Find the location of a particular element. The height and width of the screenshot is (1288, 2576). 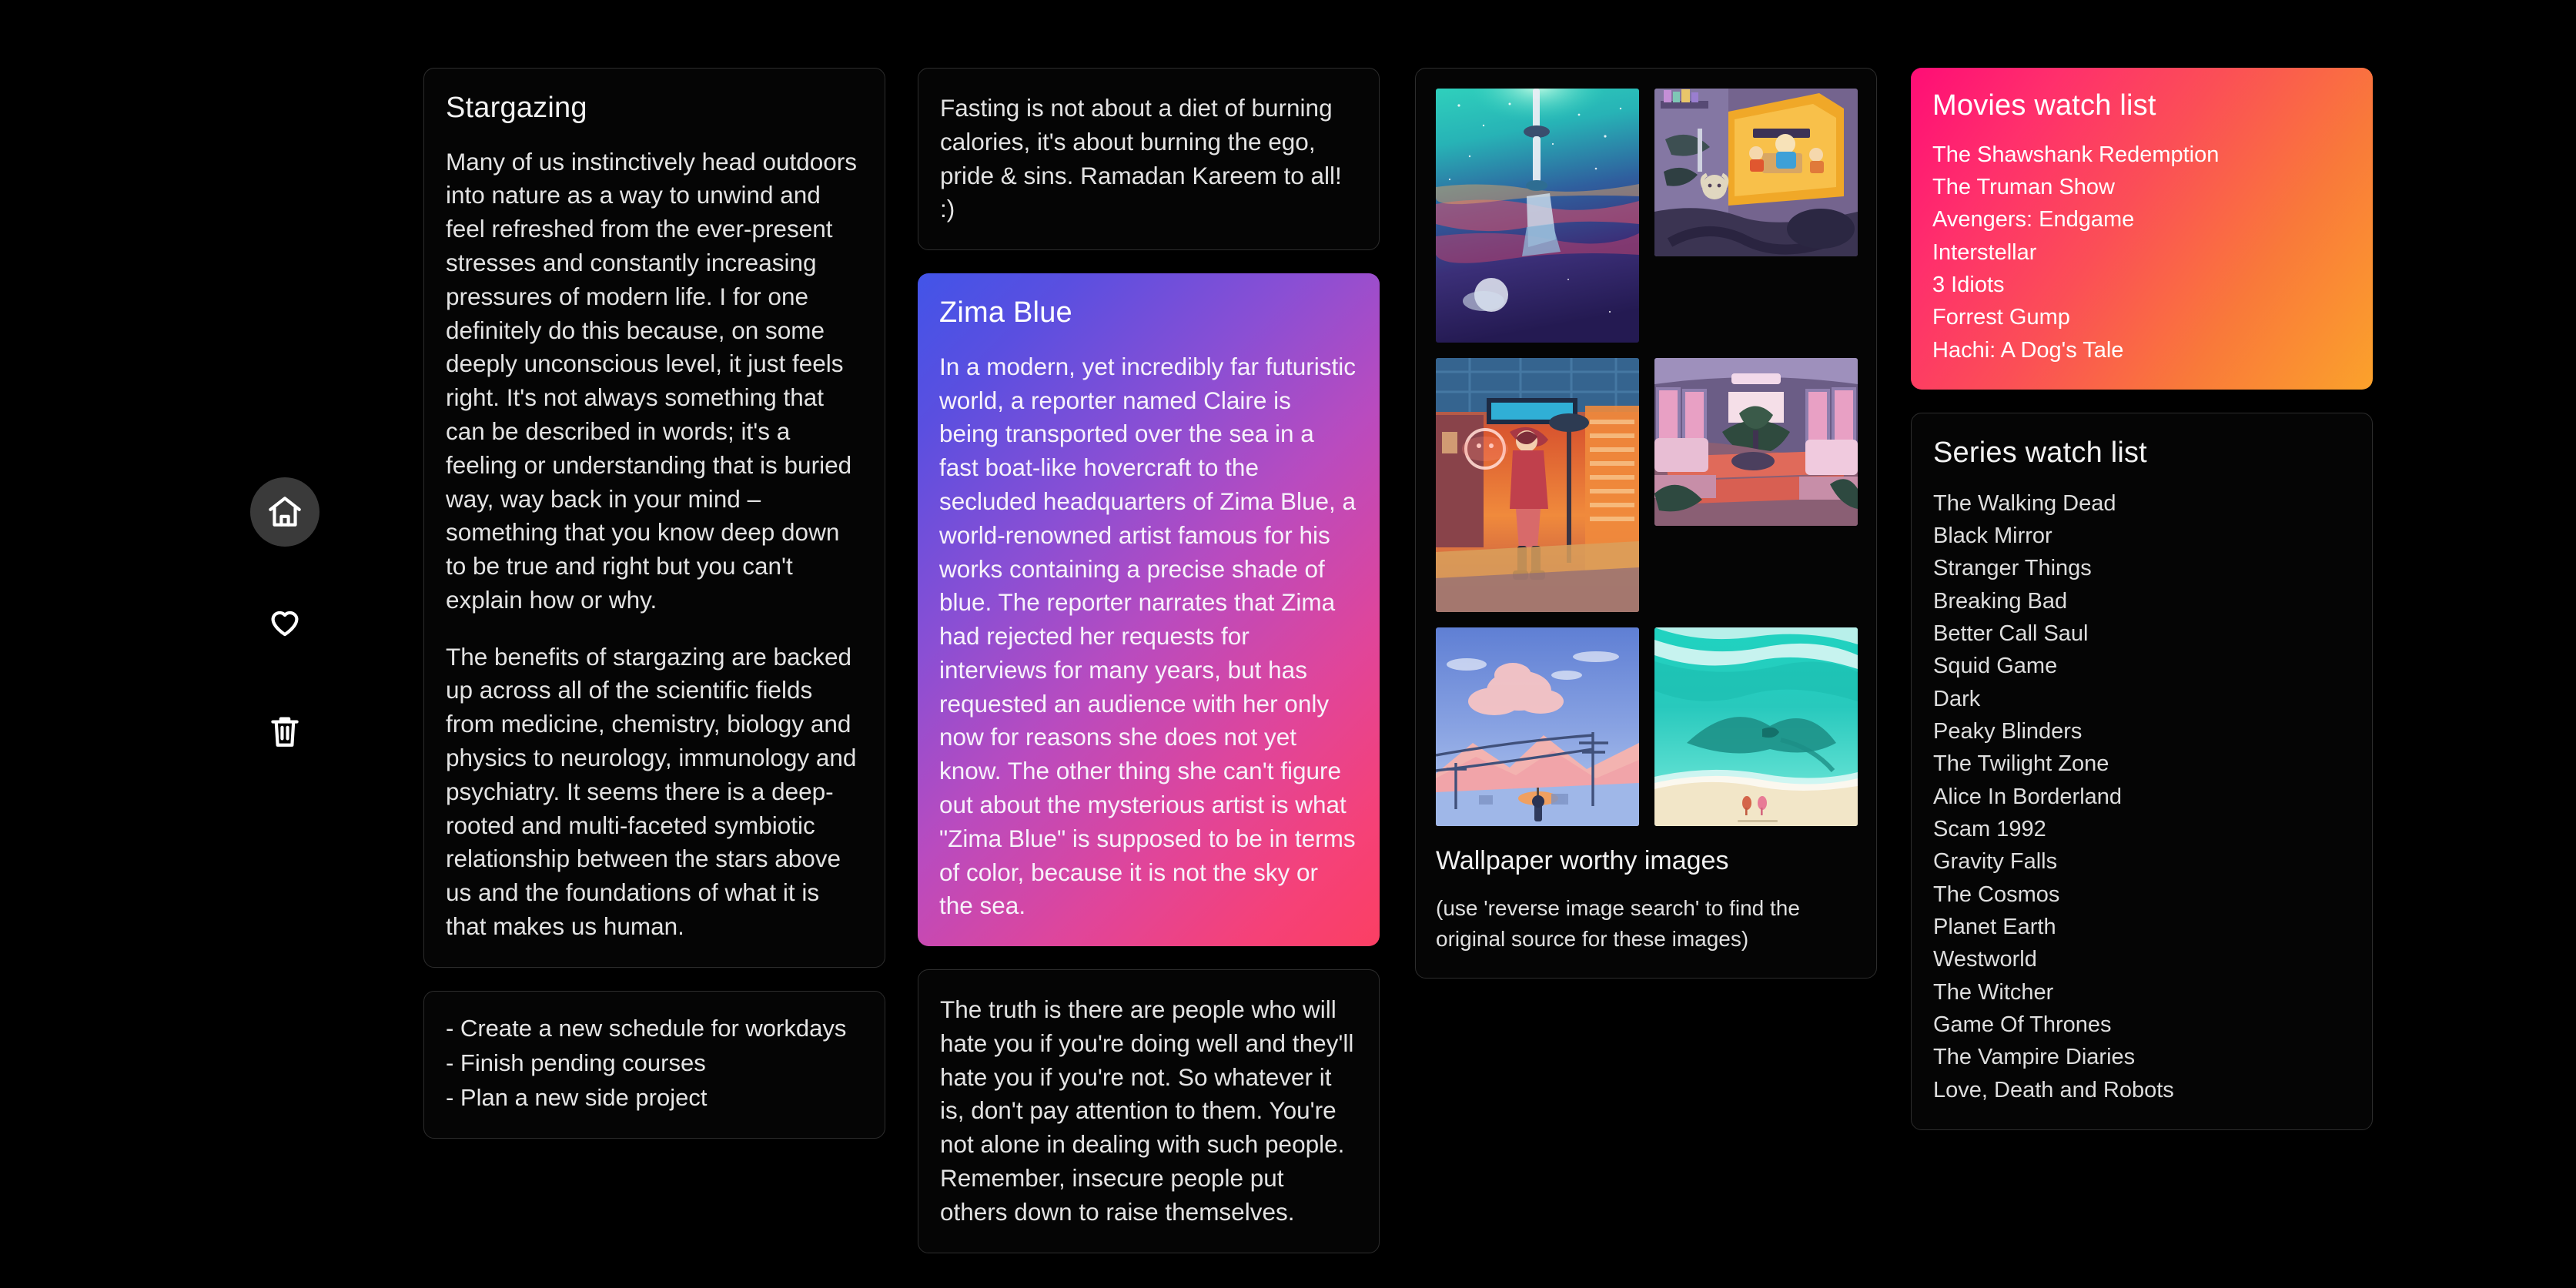

trash-icon is located at coordinates (285, 730).